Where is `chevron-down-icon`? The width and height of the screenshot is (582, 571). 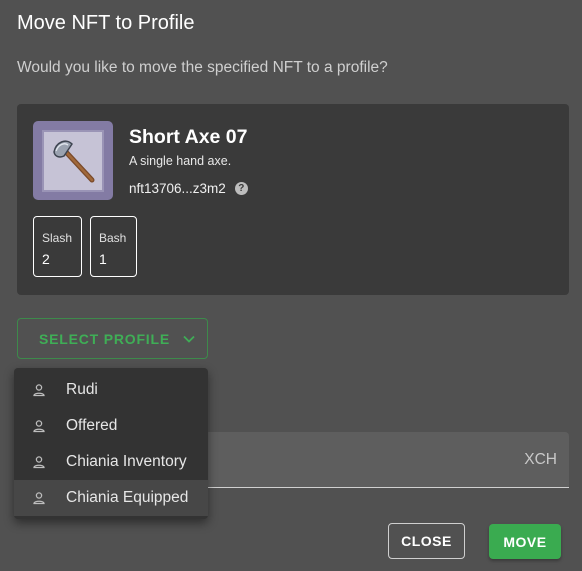
chevron-down-icon is located at coordinates (189, 339).